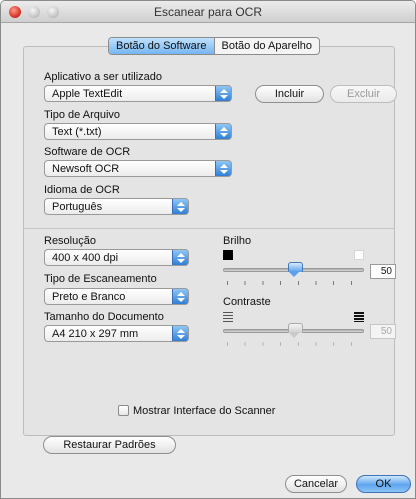 Image resolution: width=416 pixels, height=499 pixels. Describe the element at coordinates (316, 484) in the screenshot. I see `cancel-button: Cancelar` at that location.